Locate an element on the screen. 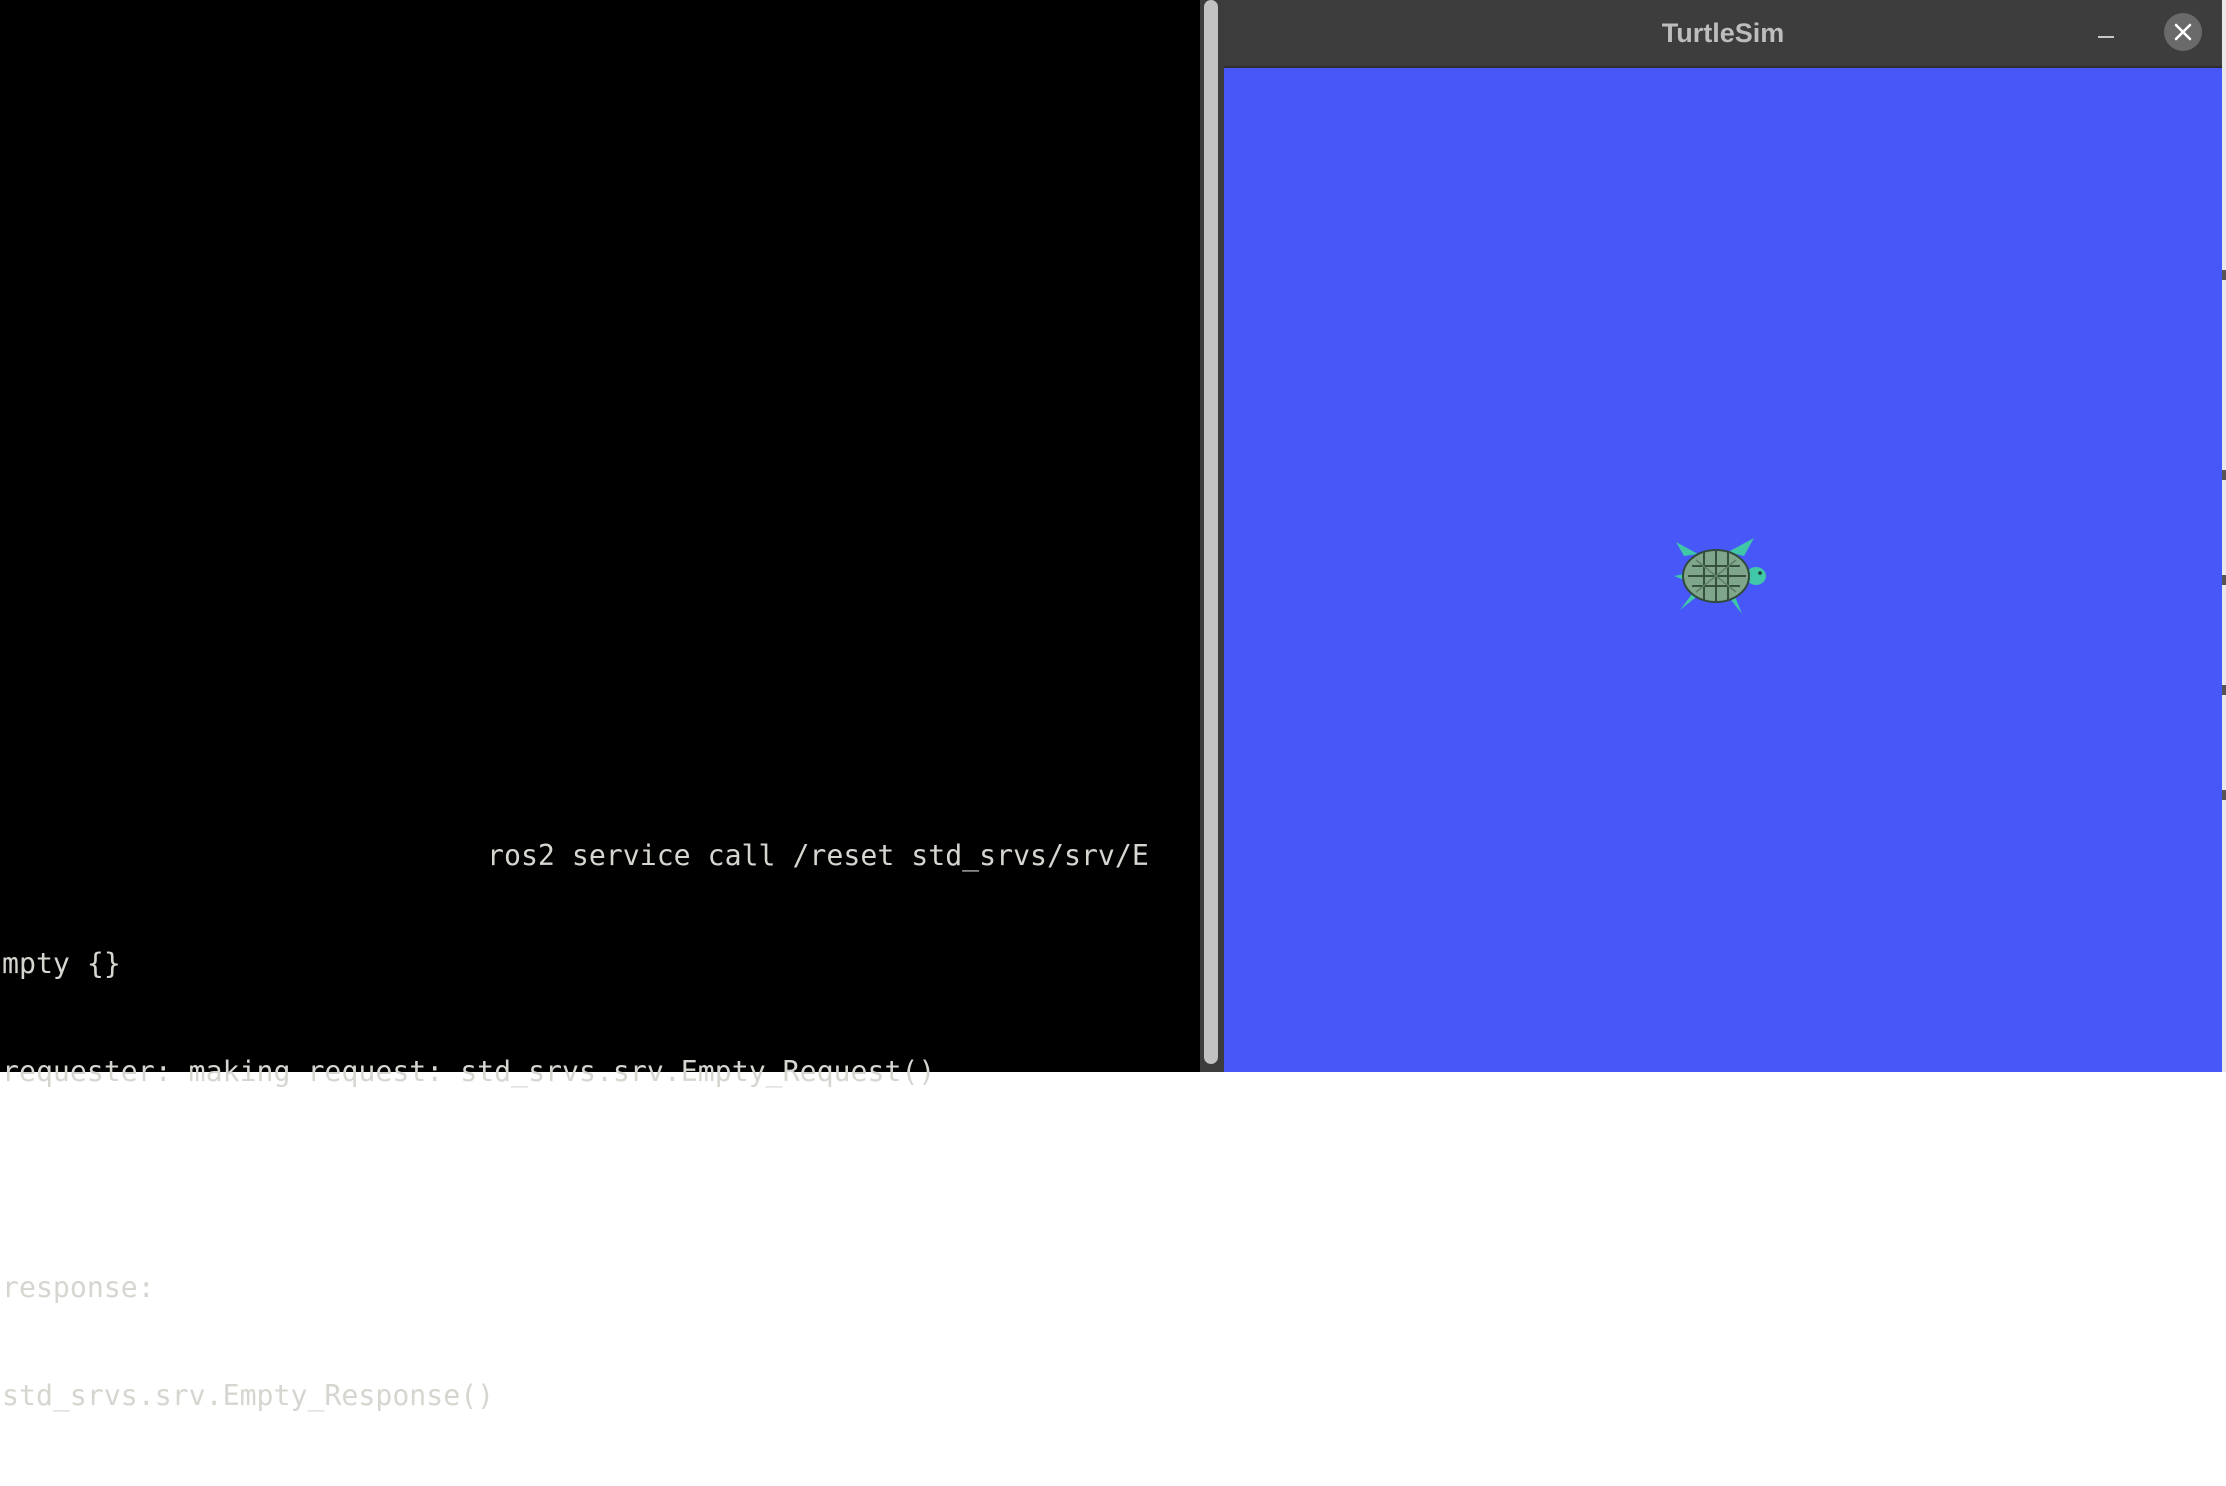 This screenshot has width=2226, height=1486. minimize-button is located at coordinates (2107, 34).